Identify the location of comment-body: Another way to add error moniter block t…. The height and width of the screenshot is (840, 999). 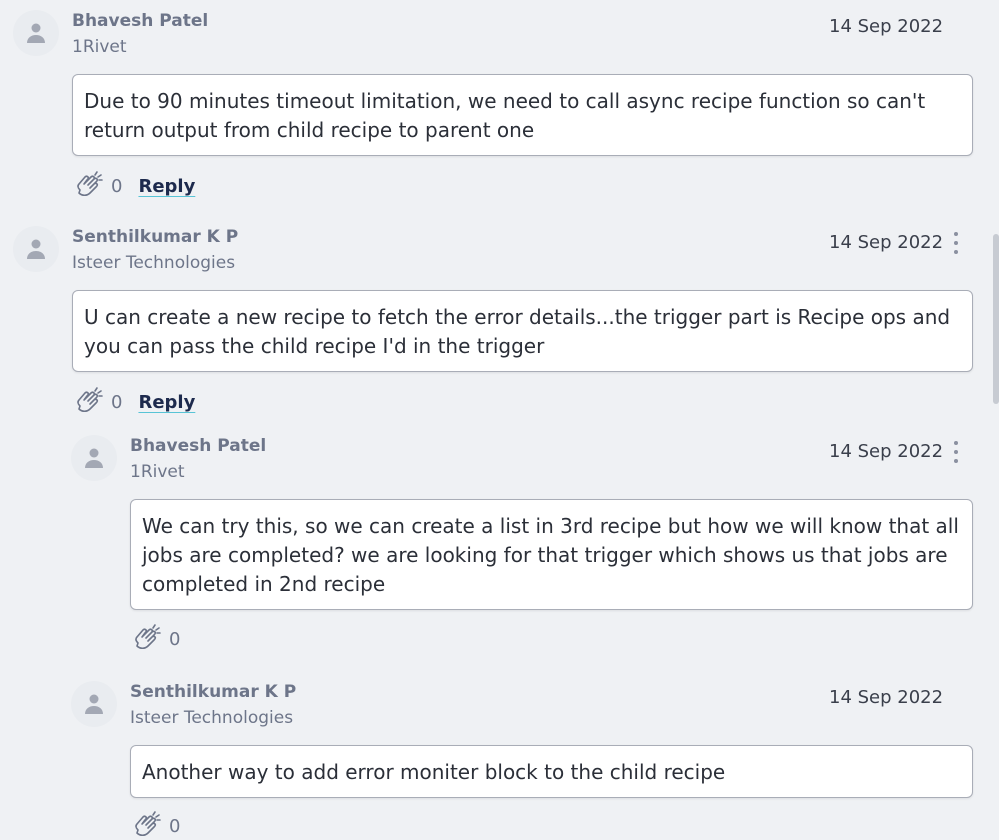
(551, 771).